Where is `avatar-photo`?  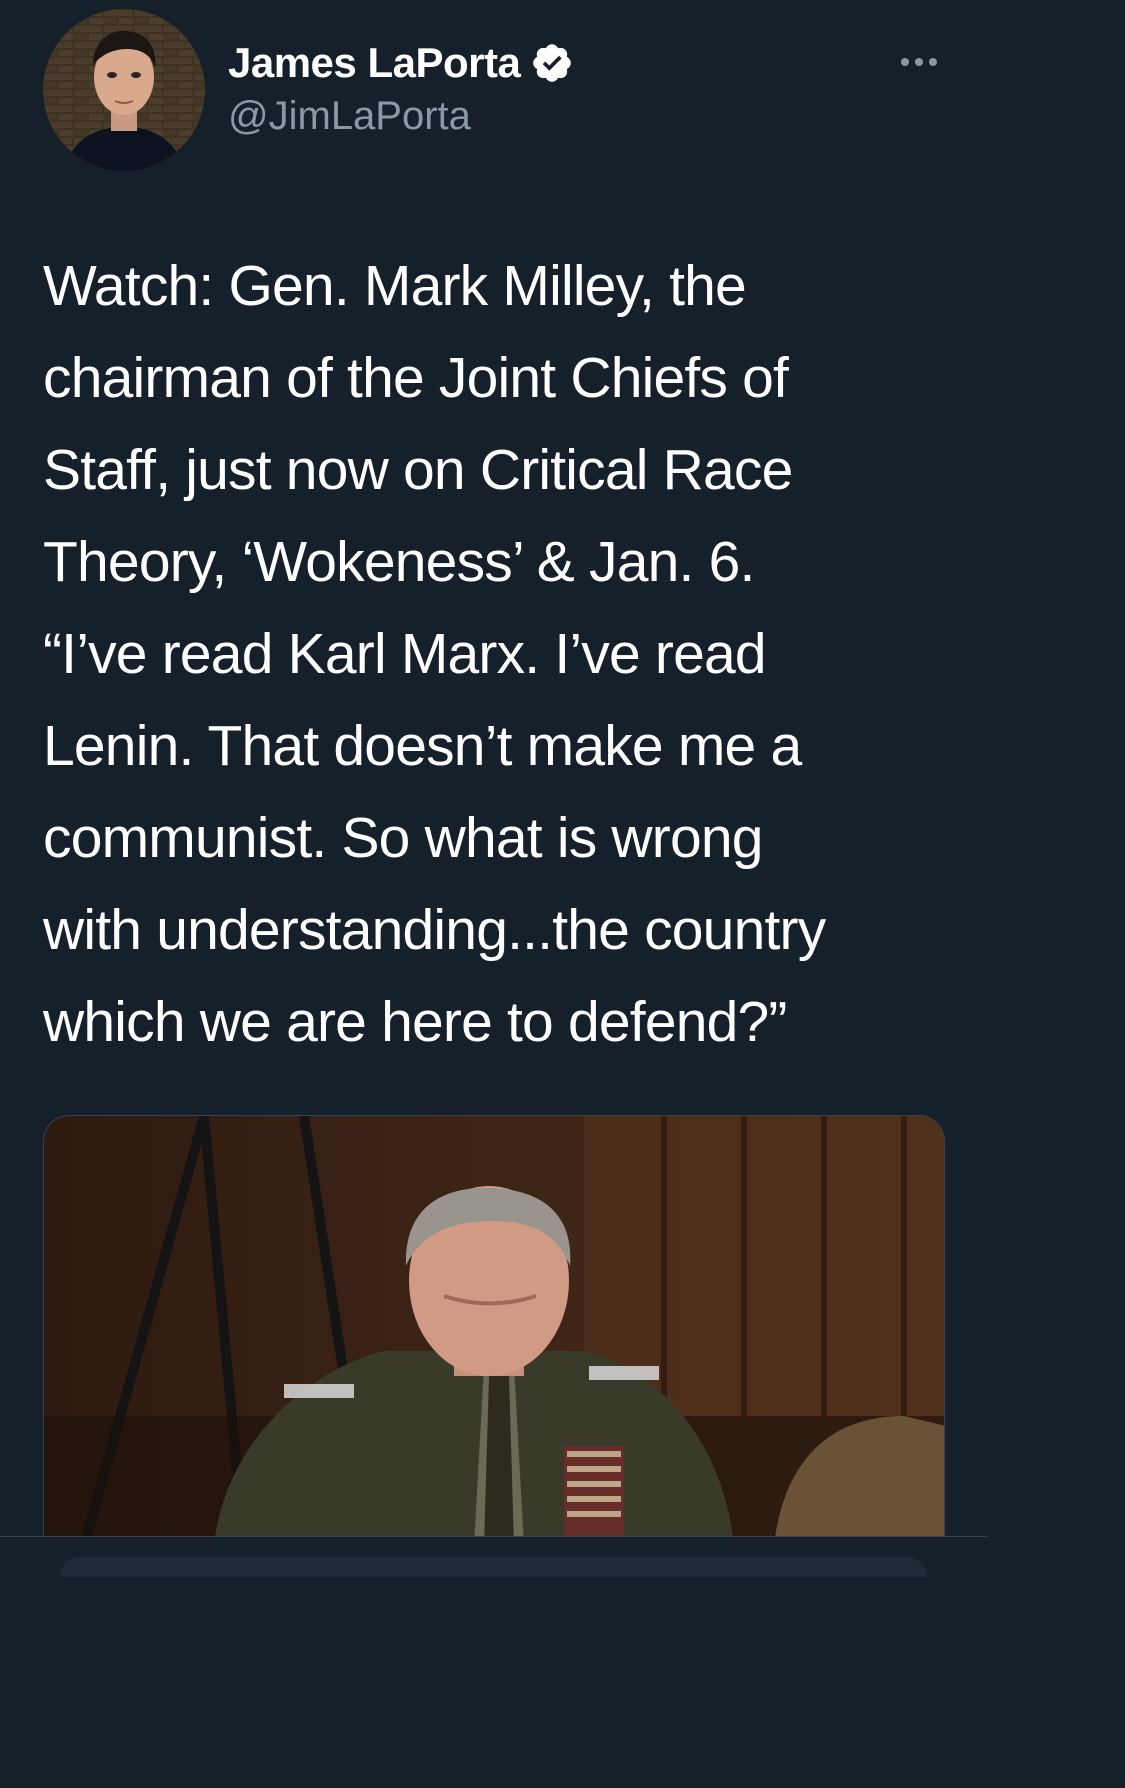
avatar-photo is located at coordinates (124, 90).